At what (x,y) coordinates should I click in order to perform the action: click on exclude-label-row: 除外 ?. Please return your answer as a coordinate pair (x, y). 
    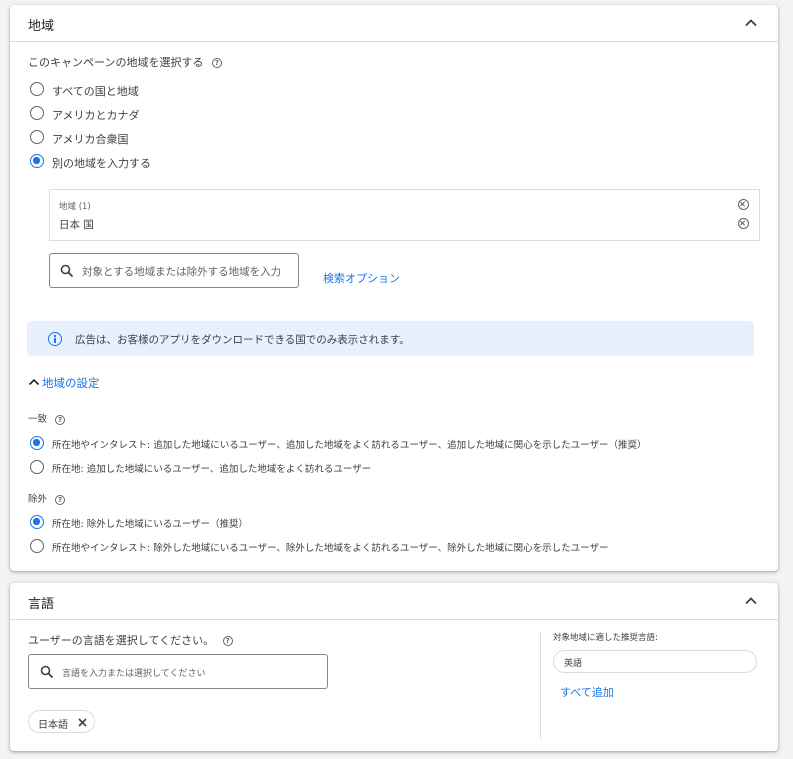
    Looking at the image, I should click on (47, 498).